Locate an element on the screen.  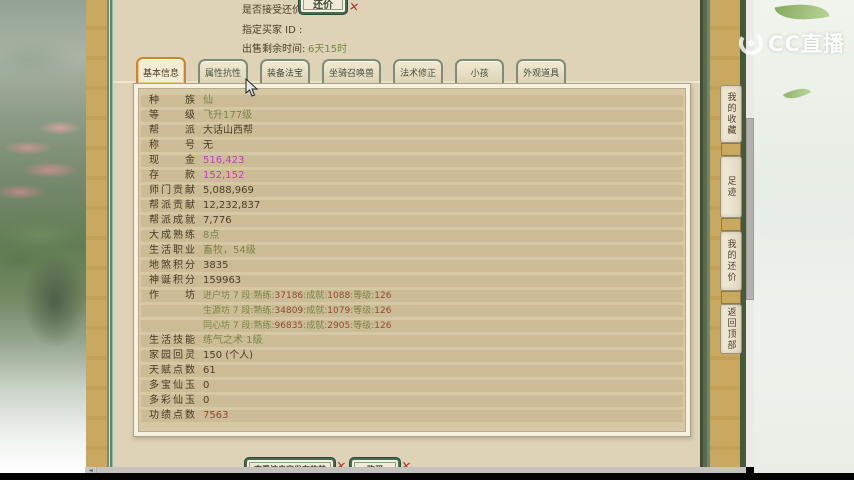
info-label: 现 金 is located at coordinates (172, 160).